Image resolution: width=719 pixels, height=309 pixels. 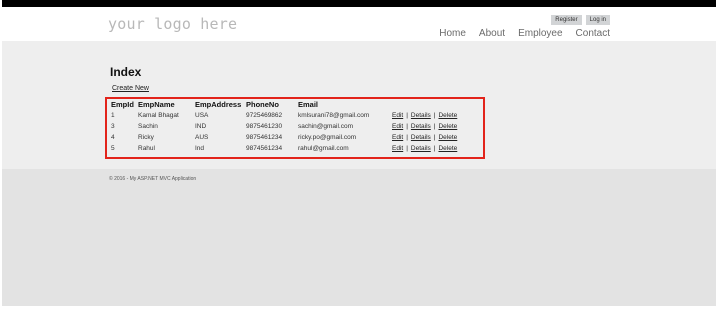 What do you see at coordinates (113, 148) in the screenshot?
I see `row4-empid: 5` at bounding box center [113, 148].